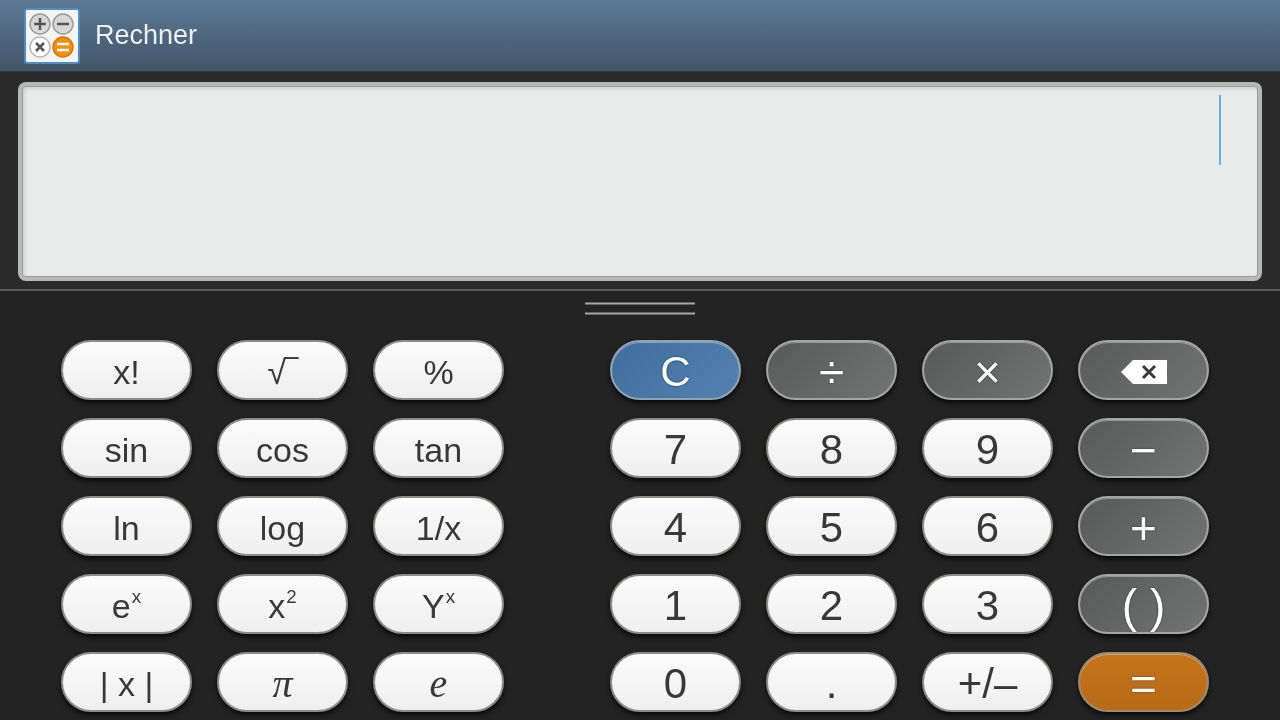  What do you see at coordinates (987, 448) in the screenshot?
I see `digit-key: 9` at bounding box center [987, 448].